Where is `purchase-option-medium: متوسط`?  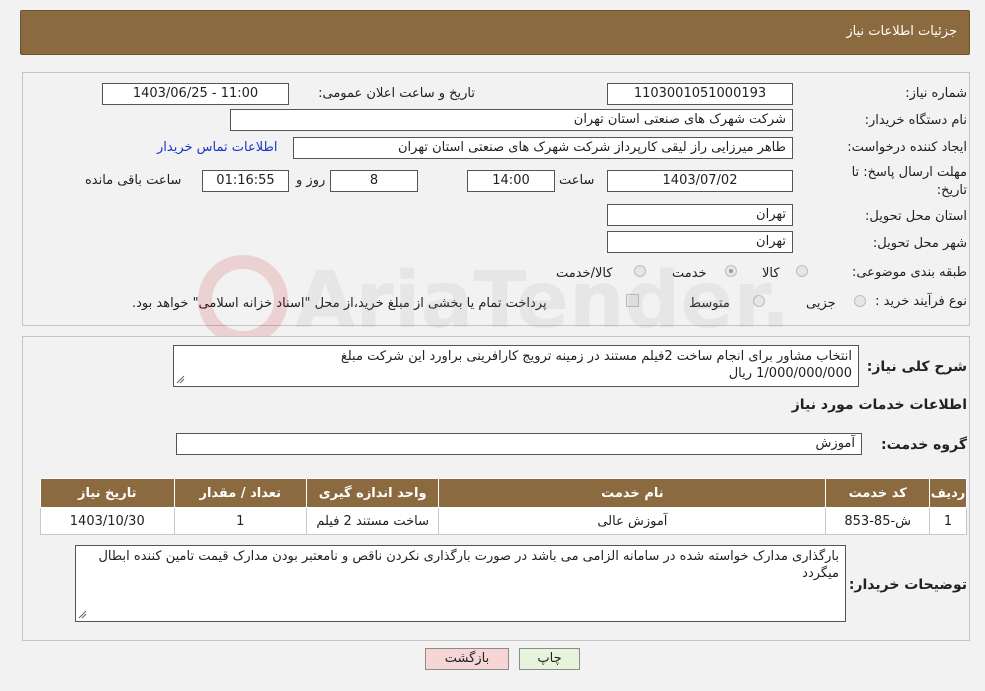 purchase-option-medium: متوسط is located at coordinates (709, 303).